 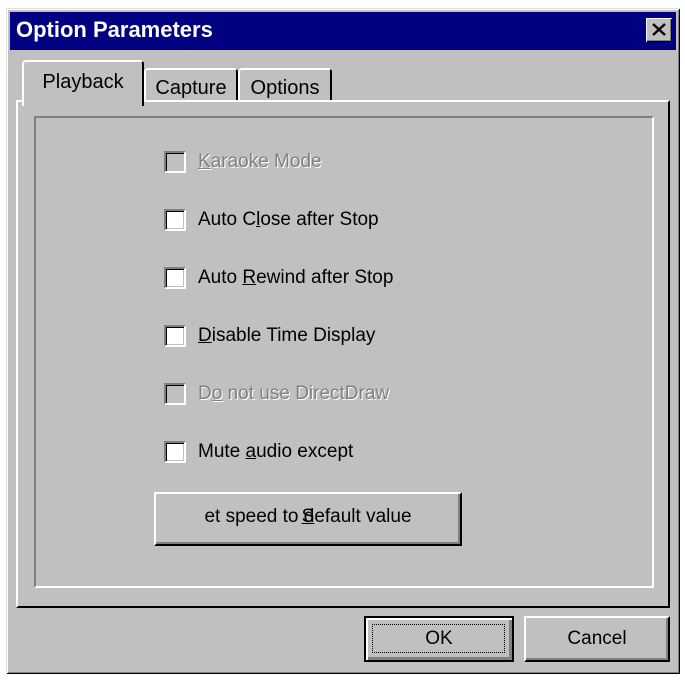 I want to click on set-default-speed-button: Set speed to default value, so click(x=308, y=519).